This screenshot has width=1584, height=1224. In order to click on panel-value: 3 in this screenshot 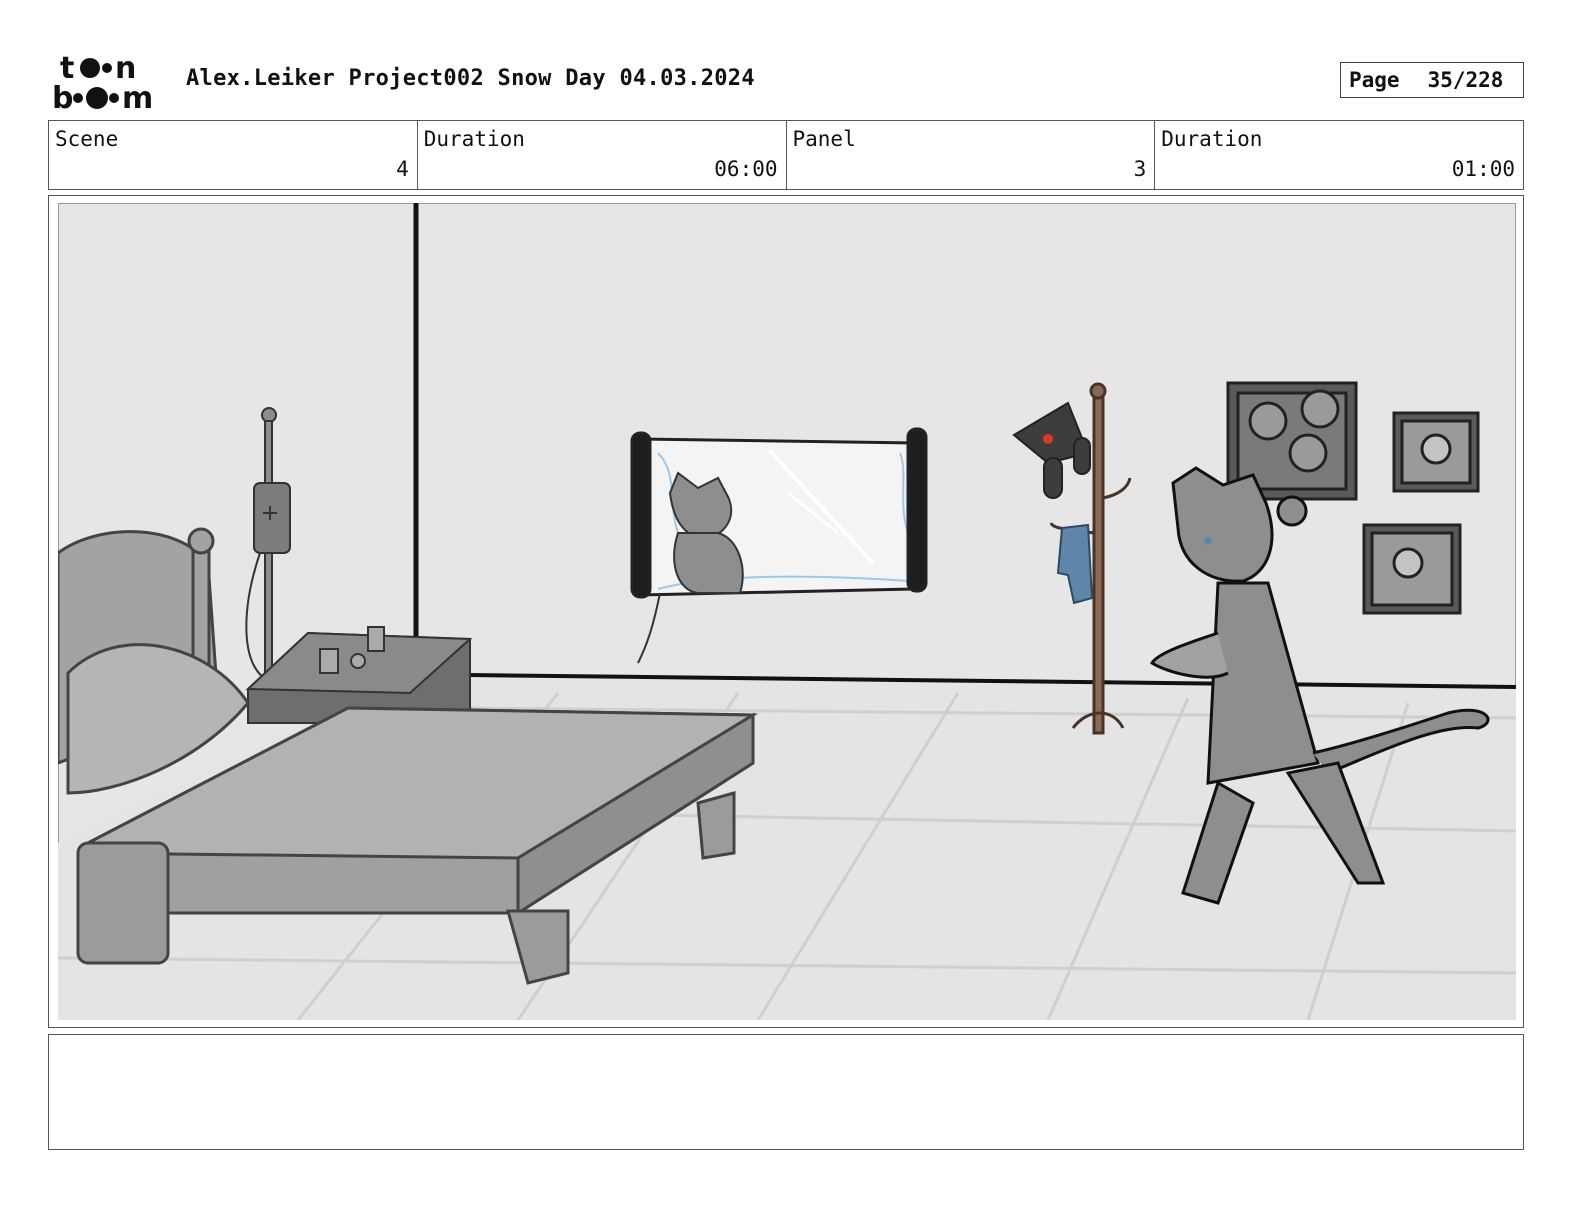, I will do `click(1140, 169)`.